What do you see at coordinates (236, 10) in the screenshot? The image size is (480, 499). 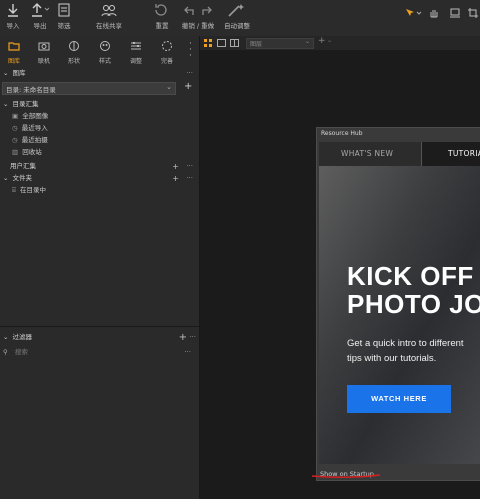 I see `magic-wand-icon` at bounding box center [236, 10].